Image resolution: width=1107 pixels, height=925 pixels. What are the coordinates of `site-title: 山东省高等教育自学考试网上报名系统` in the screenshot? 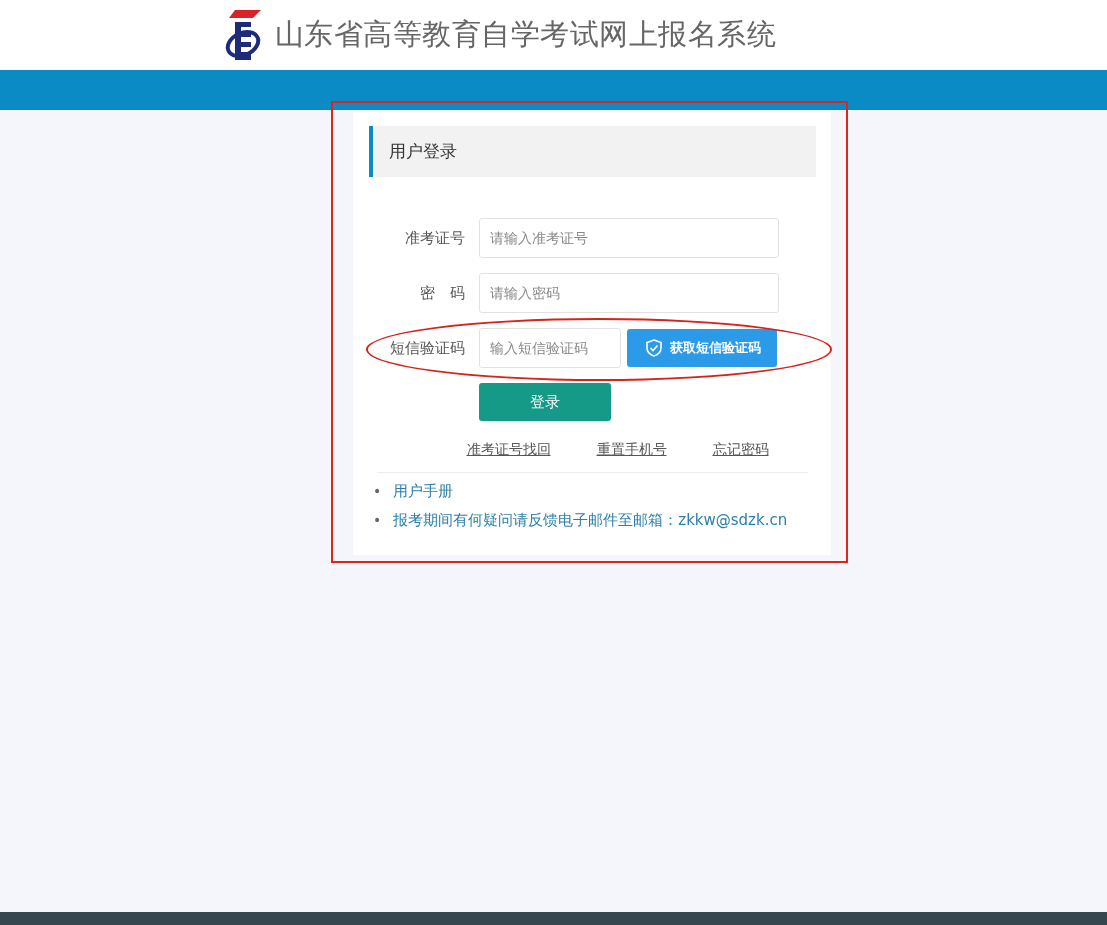 It's located at (525, 34).